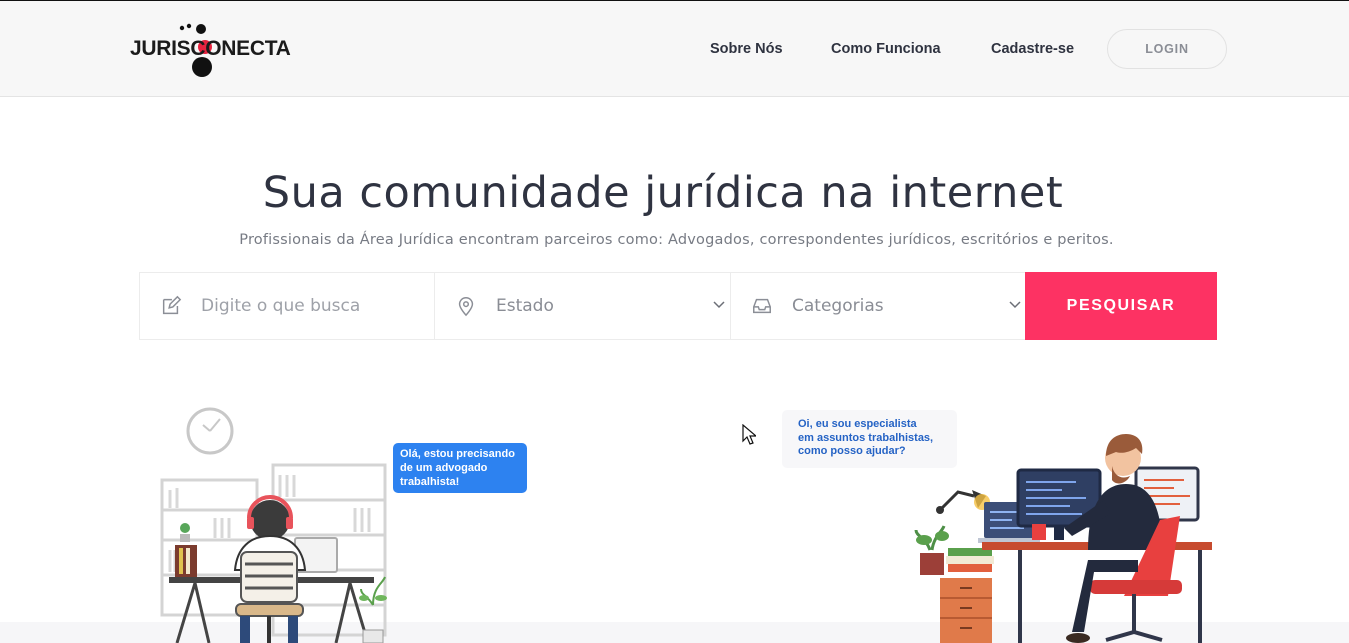 The image size is (1349, 643). What do you see at coordinates (525, 306) in the screenshot?
I see `state-select-value: Estado` at bounding box center [525, 306].